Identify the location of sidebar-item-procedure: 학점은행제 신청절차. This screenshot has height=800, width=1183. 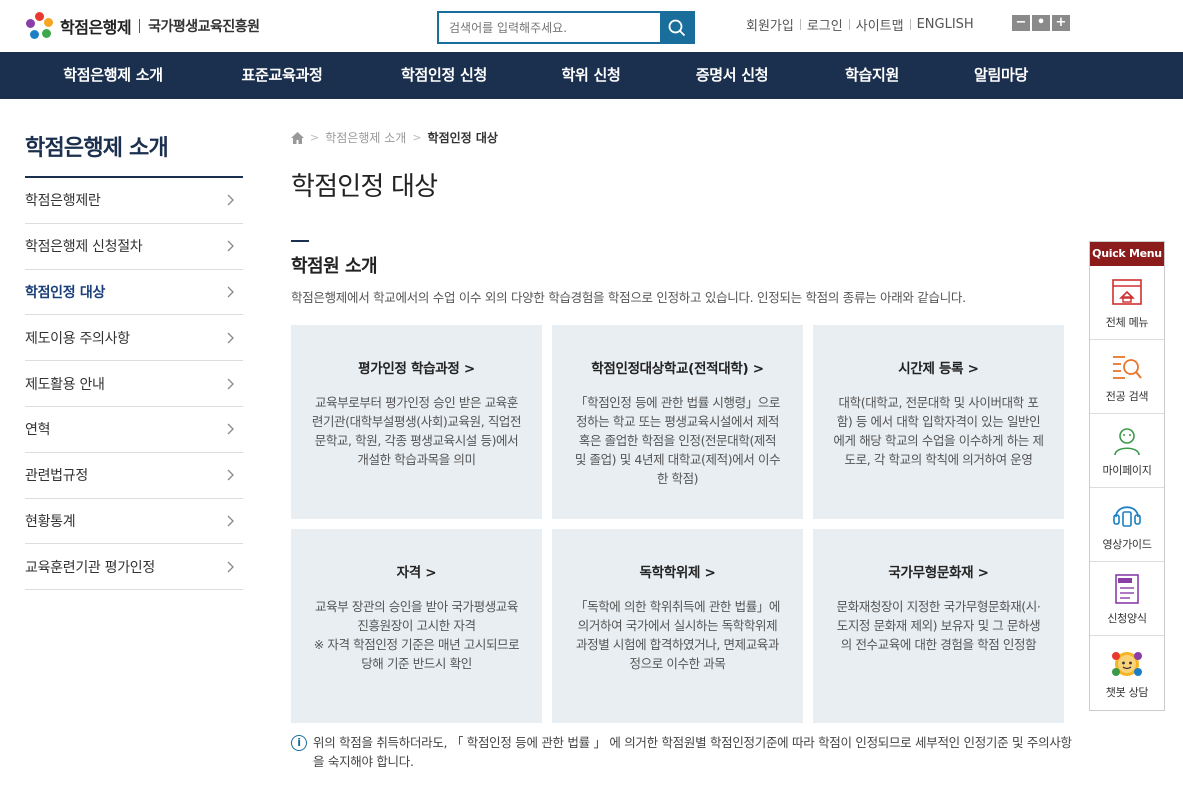
(134, 247).